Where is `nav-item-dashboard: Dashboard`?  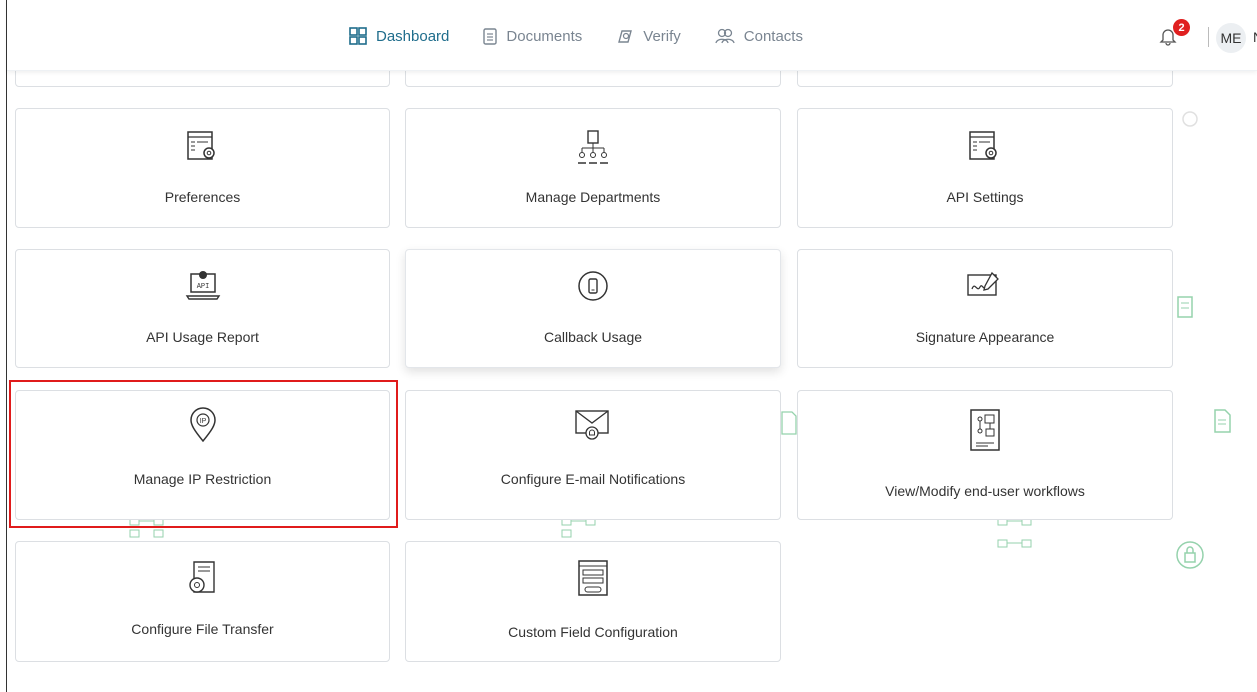 nav-item-dashboard: Dashboard is located at coordinates (399, 36).